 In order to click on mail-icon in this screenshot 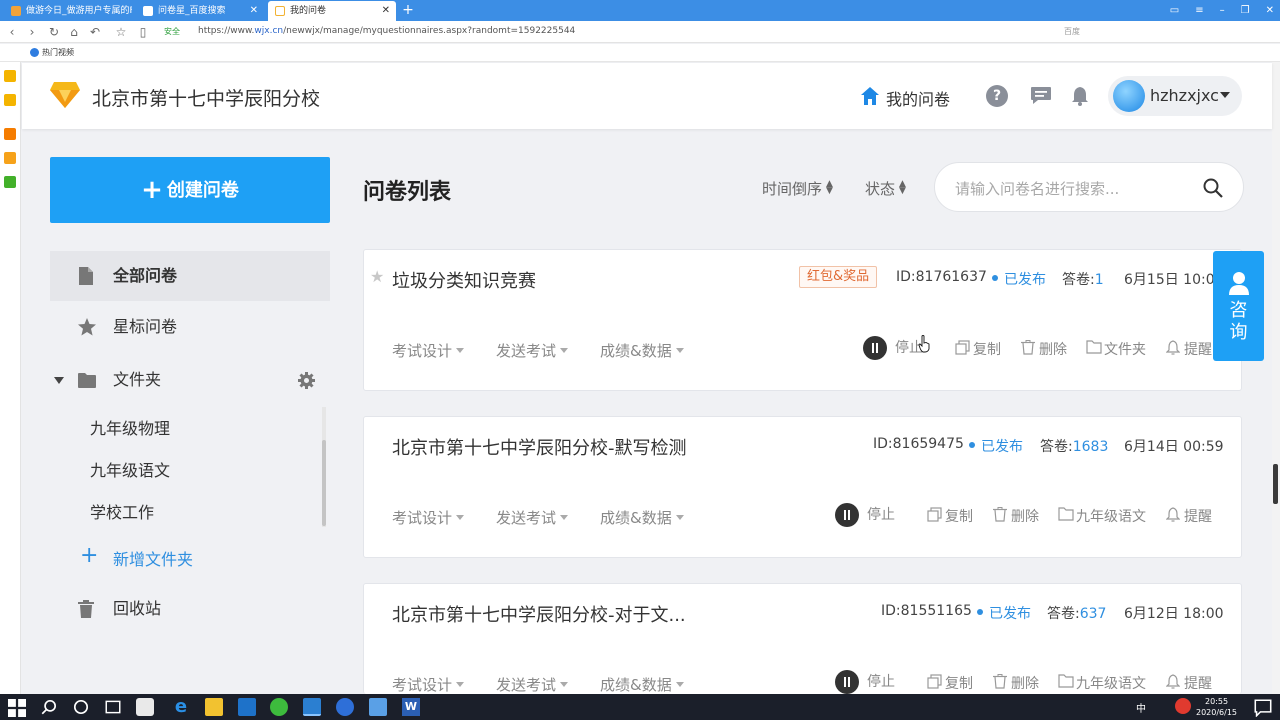, I will do `click(247, 707)`.